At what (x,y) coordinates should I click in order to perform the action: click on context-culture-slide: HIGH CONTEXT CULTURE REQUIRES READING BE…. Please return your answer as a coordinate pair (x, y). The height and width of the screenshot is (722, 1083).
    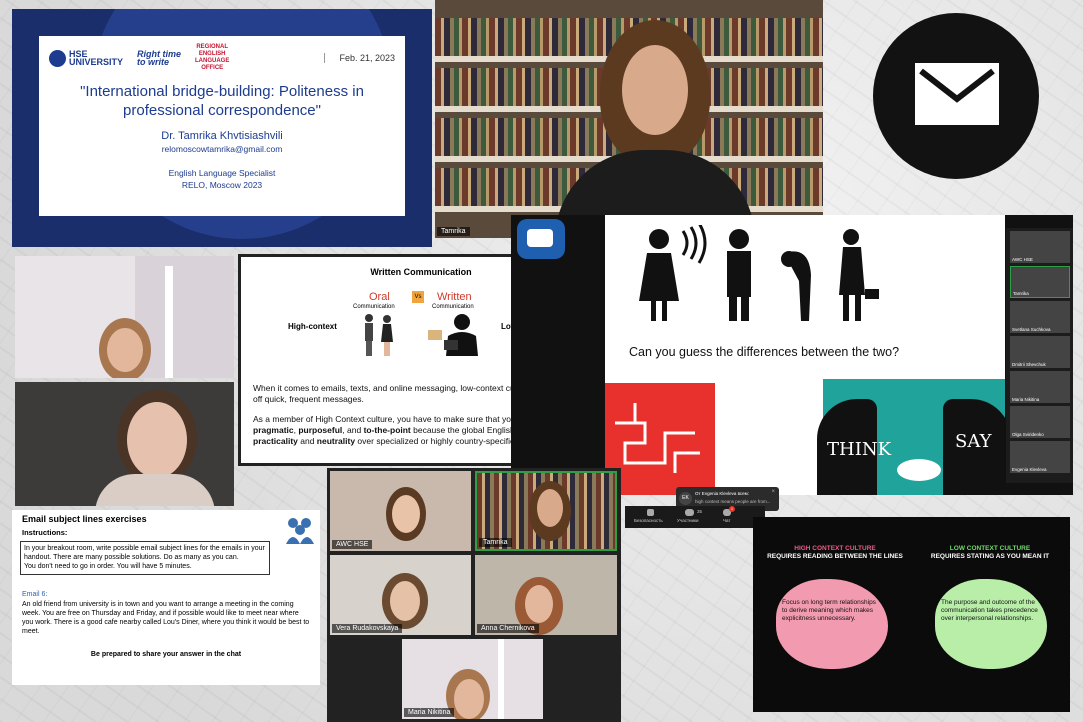
    Looking at the image, I should click on (911, 614).